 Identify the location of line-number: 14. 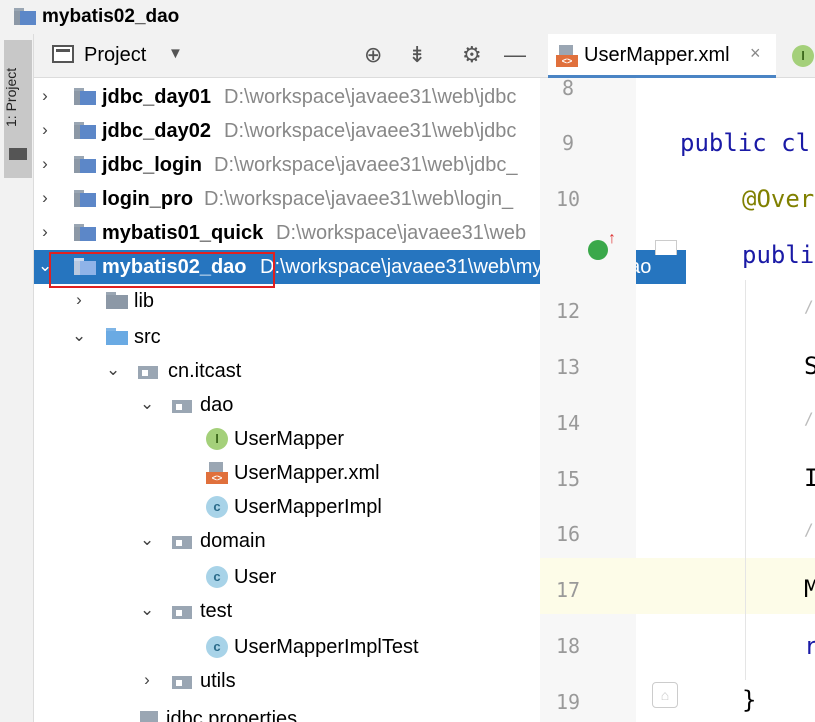
(568, 423).